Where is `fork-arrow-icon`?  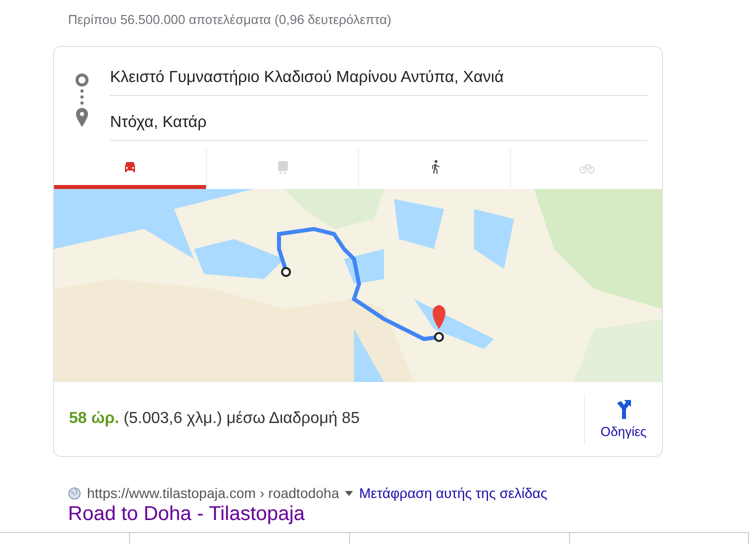 fork-arrow-icon is located at coordinates (623, 410).